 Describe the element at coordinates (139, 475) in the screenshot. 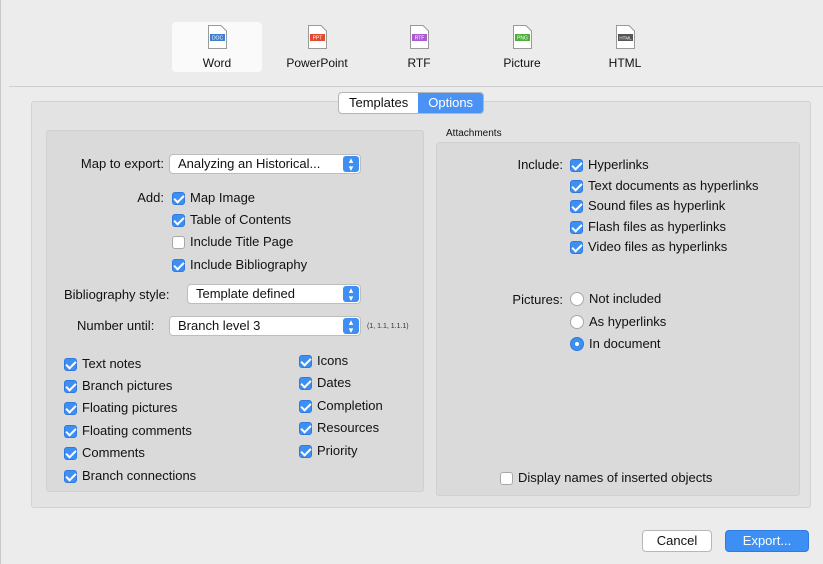

I see `branch-connections-label: Branch connections` at that location.